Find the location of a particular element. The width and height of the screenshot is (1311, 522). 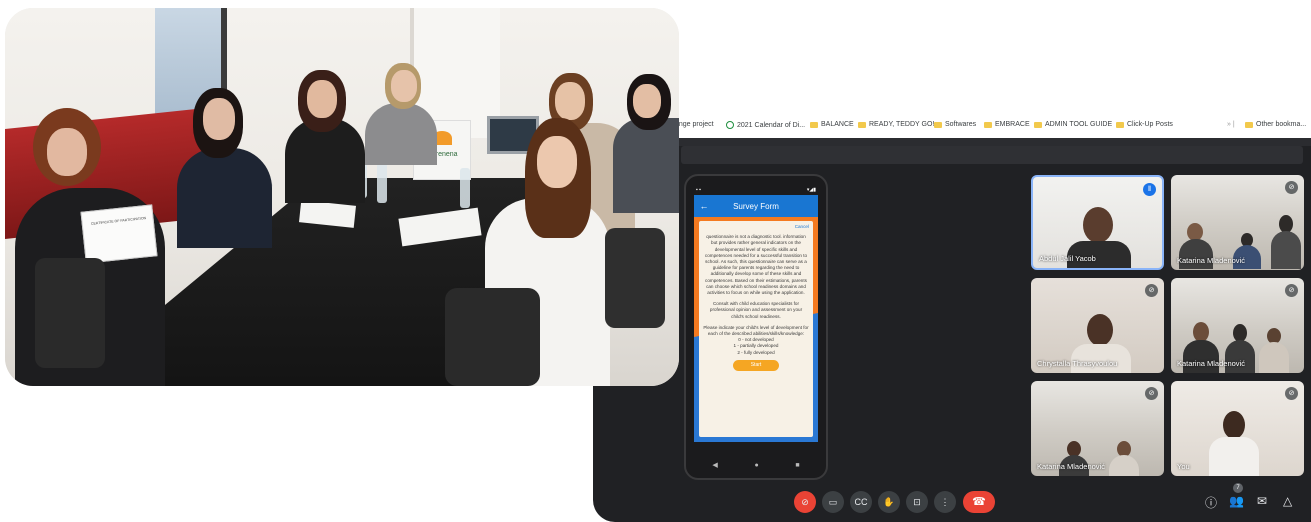

phone-status-bar: ▪ ▪ ▾◢▮ is located at coordinates (756, 191).